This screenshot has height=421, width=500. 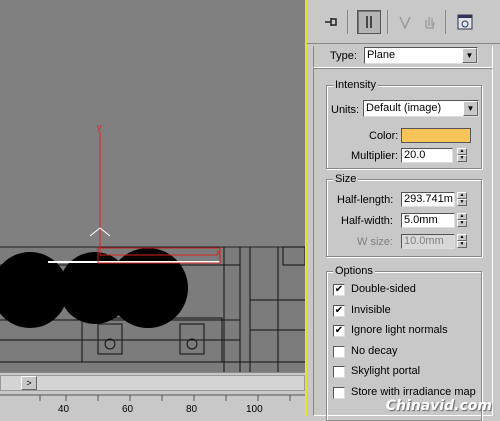 I want to click on type-label: Type:, so click(x=343, y=56).